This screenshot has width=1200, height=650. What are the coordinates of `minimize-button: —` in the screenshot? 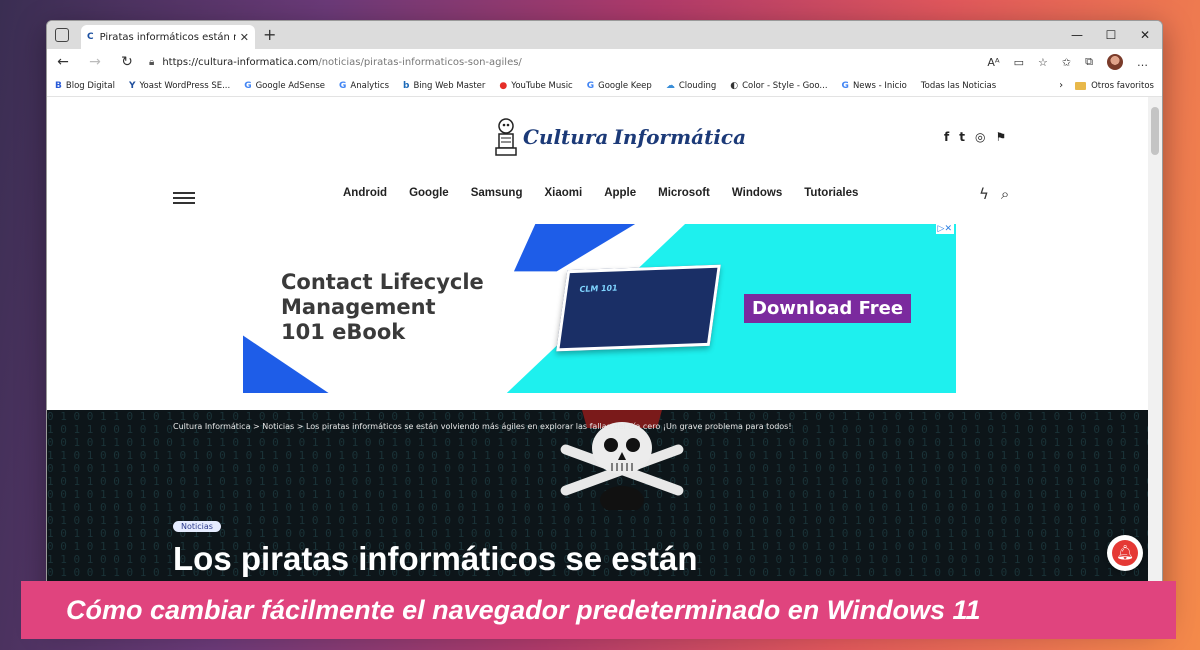 It's located at (1077, 35).